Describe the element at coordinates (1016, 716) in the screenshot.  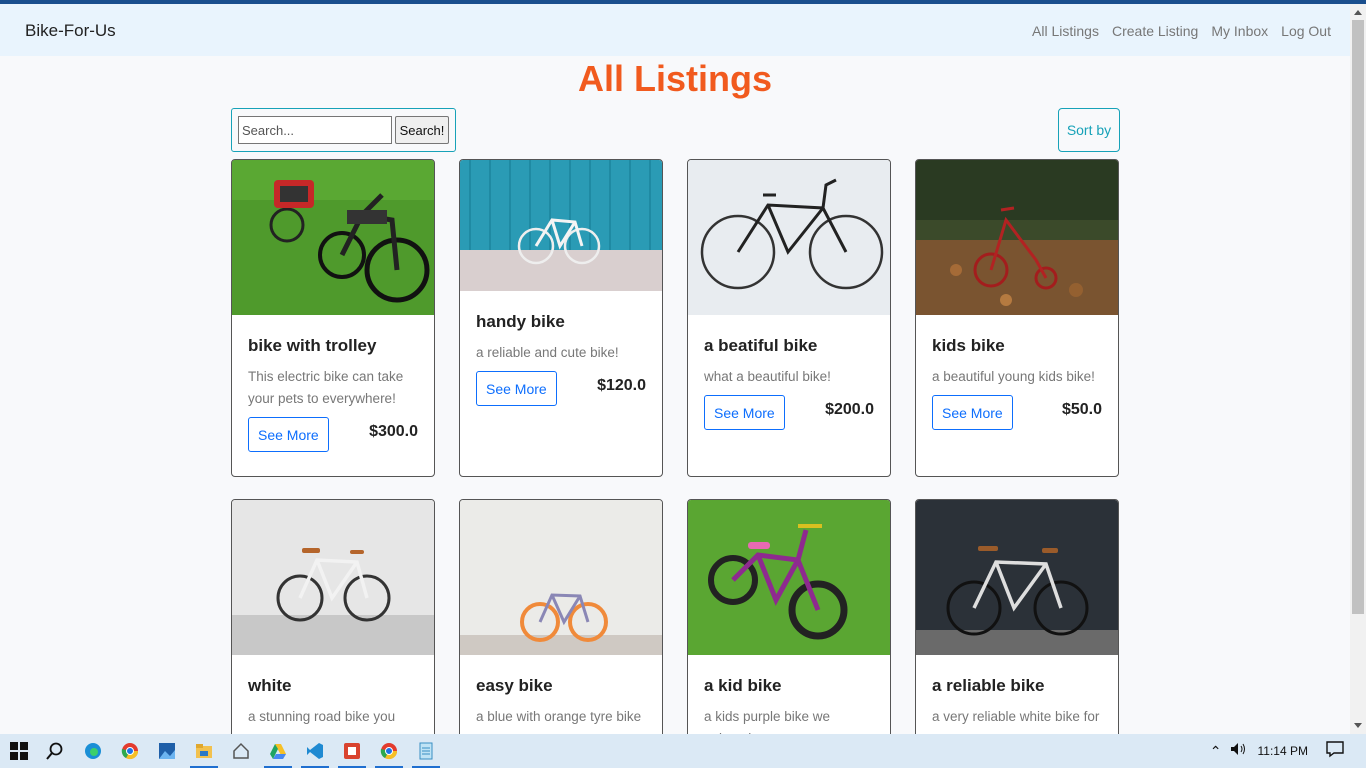
I see `listing-description: a very reliable white bike for` at that location.